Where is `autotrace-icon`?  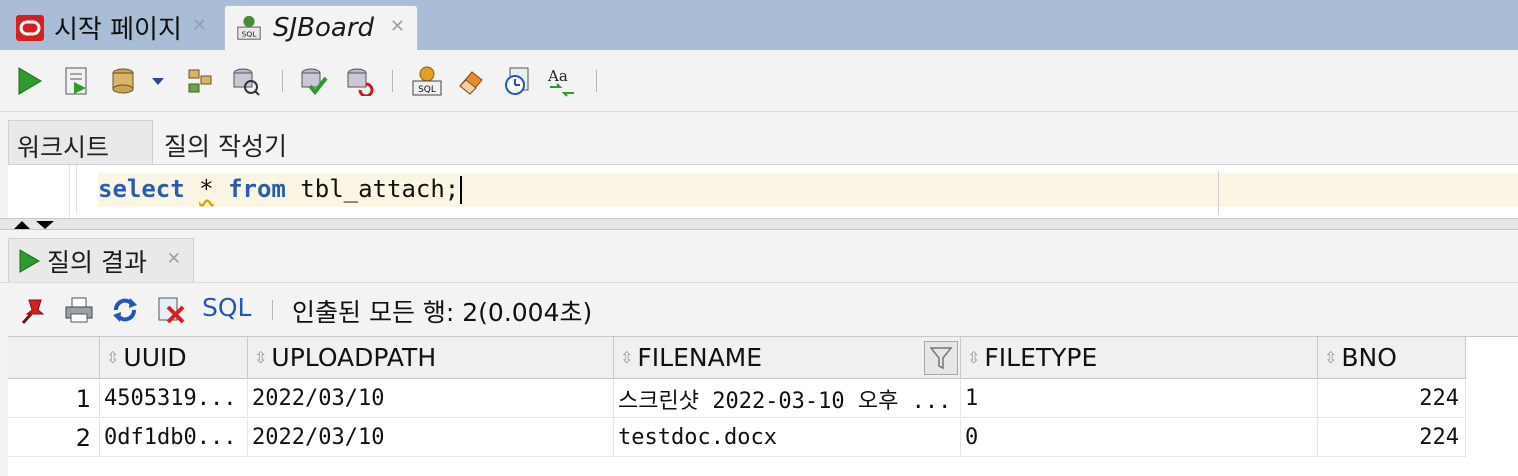
autotrace-icon is located at coordinates (245, 81).